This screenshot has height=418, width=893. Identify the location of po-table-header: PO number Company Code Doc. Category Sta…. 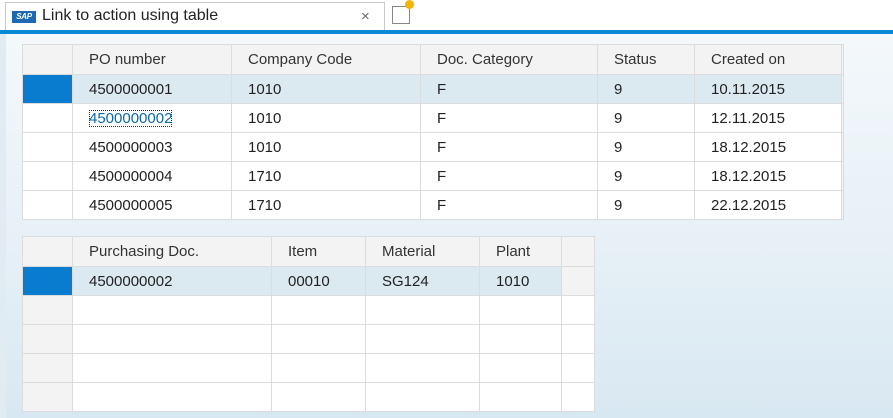
(433, 59).